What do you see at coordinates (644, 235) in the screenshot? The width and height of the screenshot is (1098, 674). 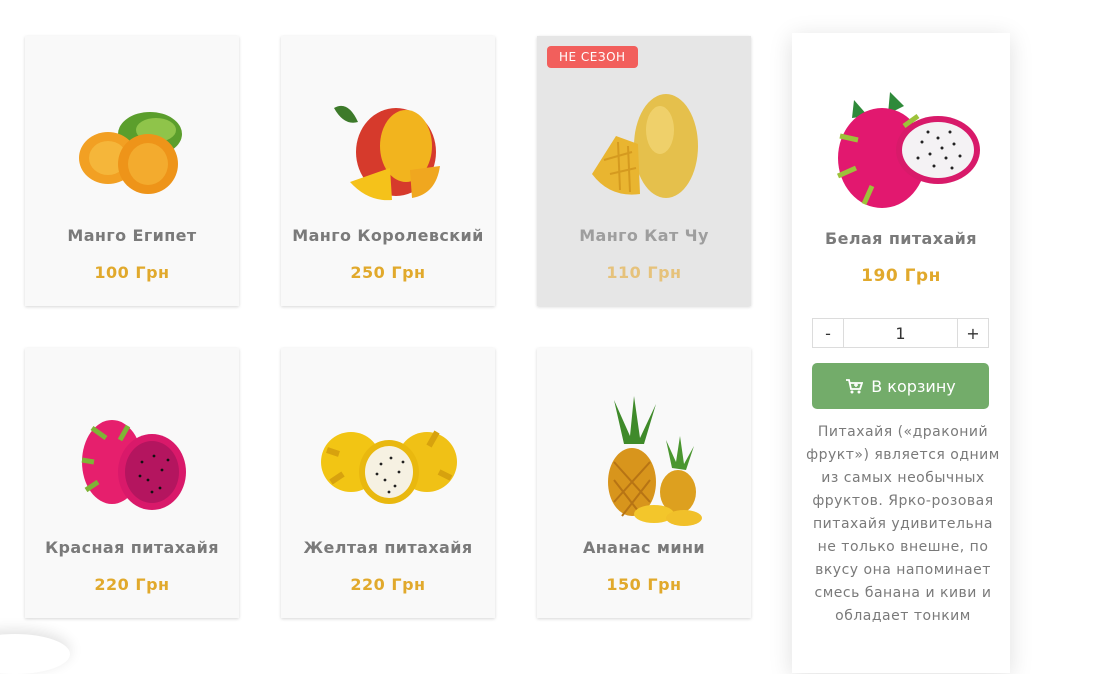 I see `product-name: Манго Кат Чу` at bounding box center [644, 235].